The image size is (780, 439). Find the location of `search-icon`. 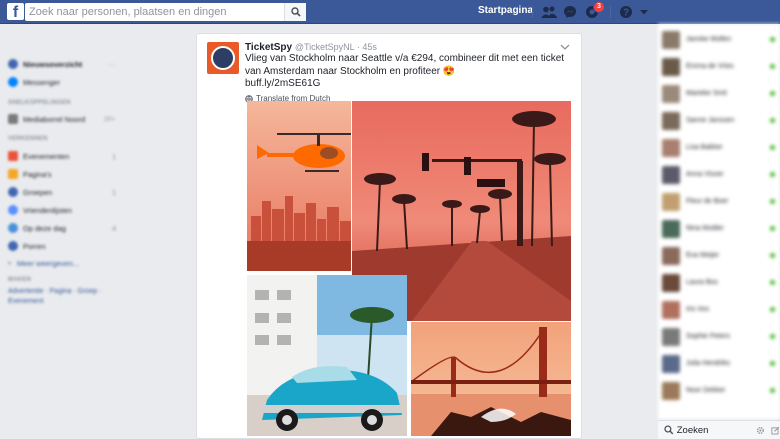

search-icon is located at coordinates (295, 12).